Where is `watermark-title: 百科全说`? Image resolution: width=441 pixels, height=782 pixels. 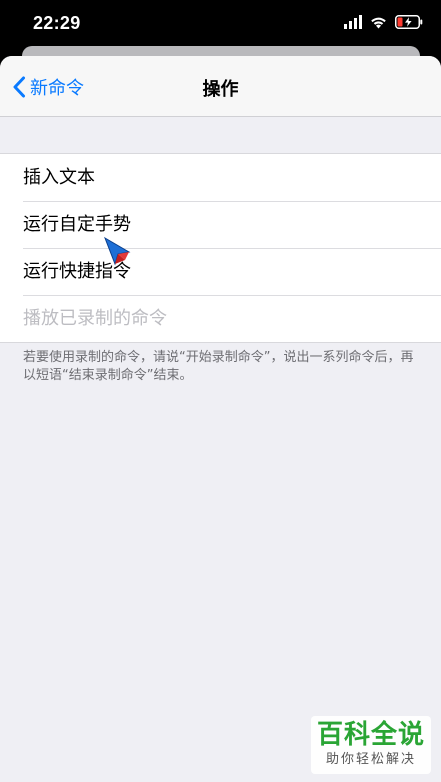 watermark-title: 百科全说 is located at coordinates (370, 735).